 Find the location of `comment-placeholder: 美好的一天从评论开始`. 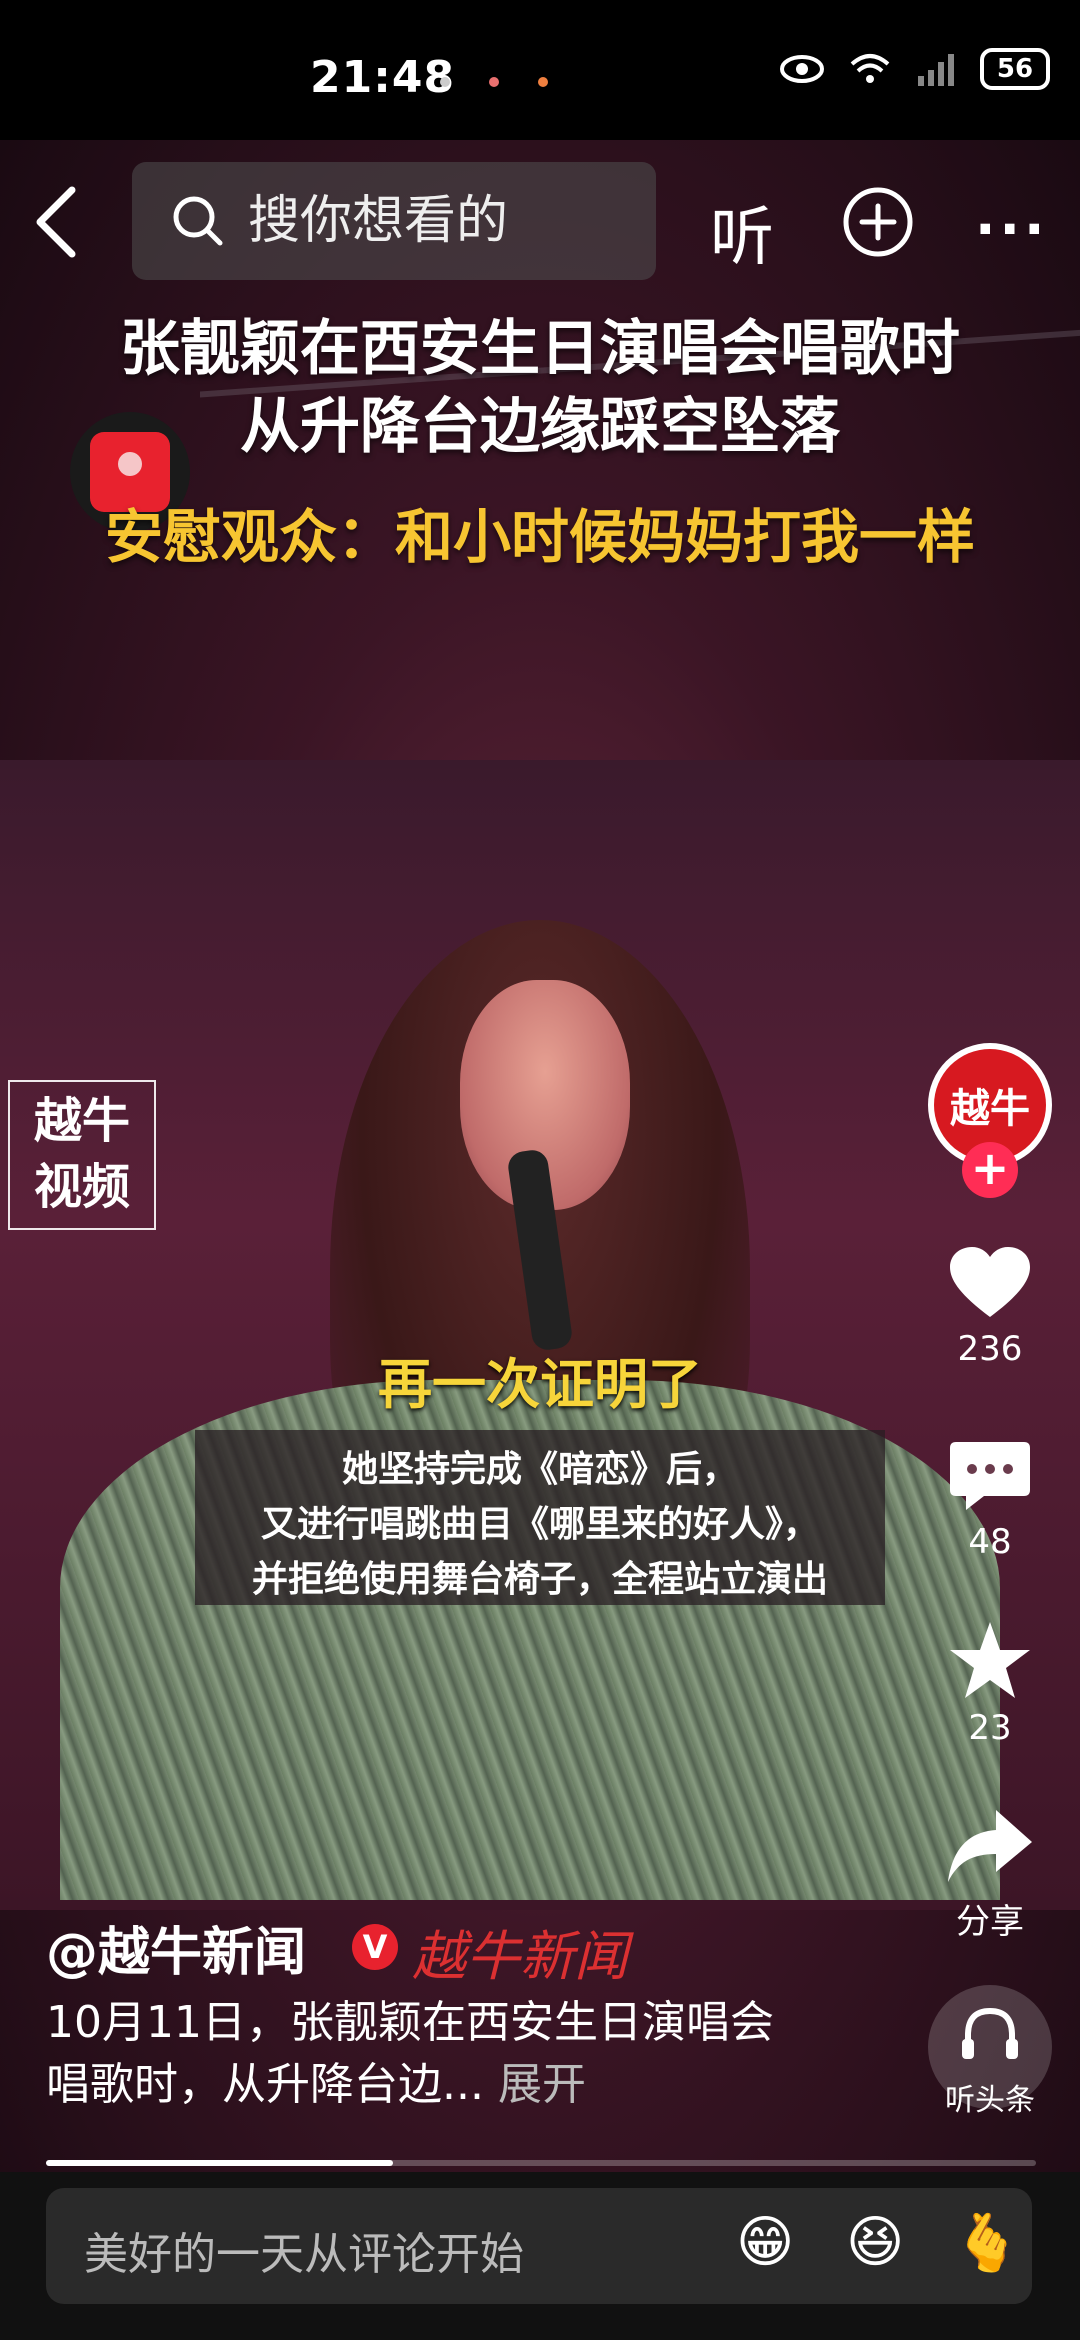

comment-placeholder: 美好的一天从评论开始 is located at coordinates (304, 2254).